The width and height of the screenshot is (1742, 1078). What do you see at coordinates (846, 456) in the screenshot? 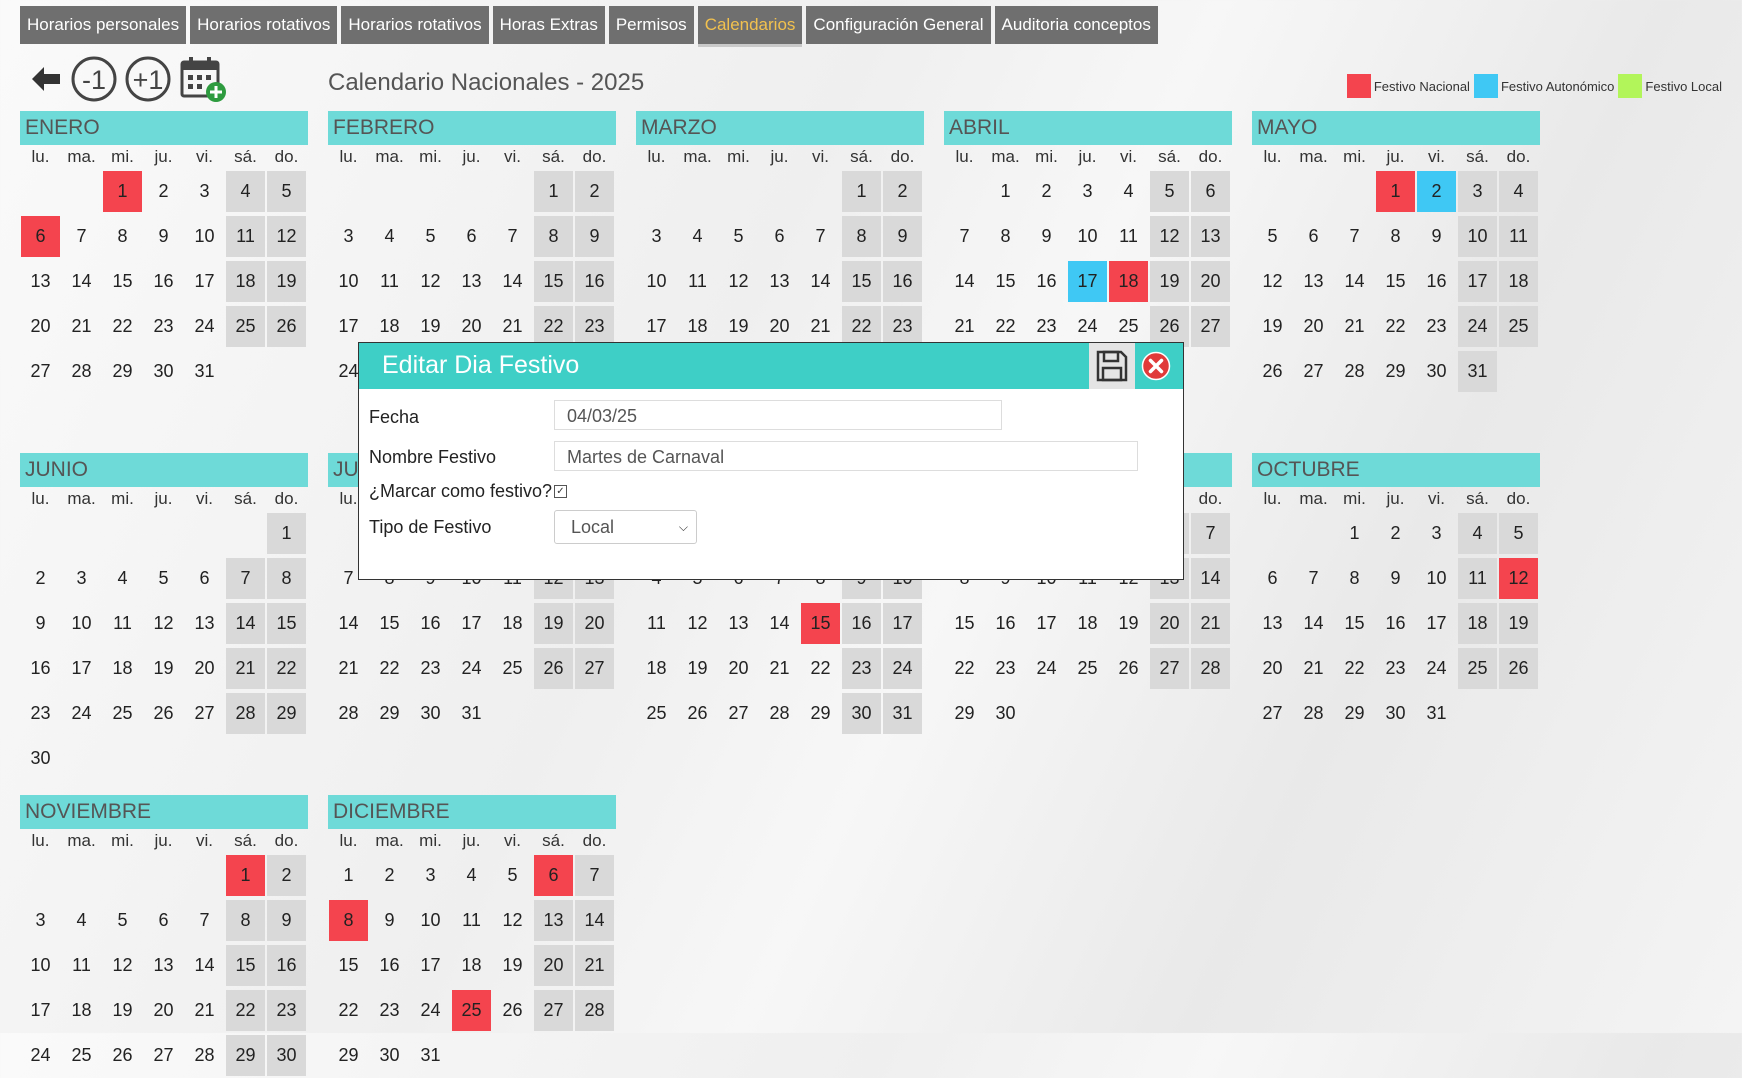
I see `nombre-festivo-input: Martes de Carnaval` at bounding box center [846, 456].